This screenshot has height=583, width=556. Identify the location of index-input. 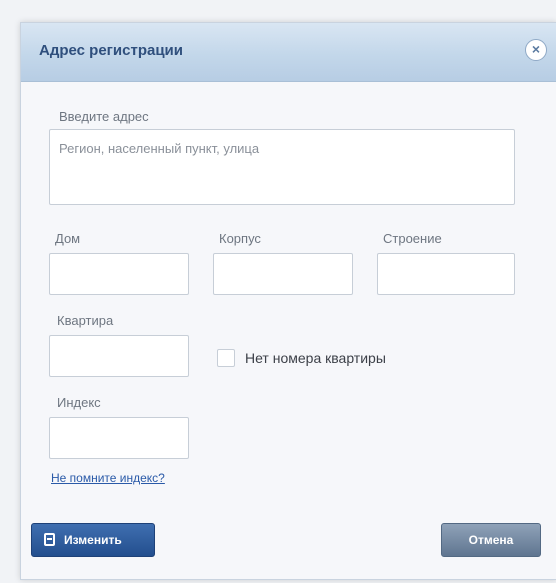
(119, 438).